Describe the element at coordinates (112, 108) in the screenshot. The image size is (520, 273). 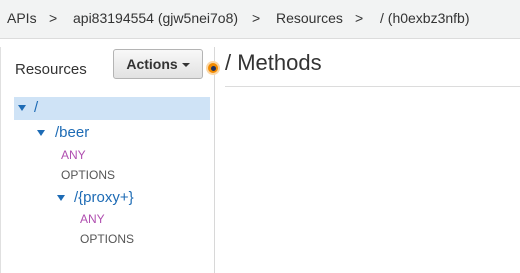
I see `tree-item-root: /` at that location.